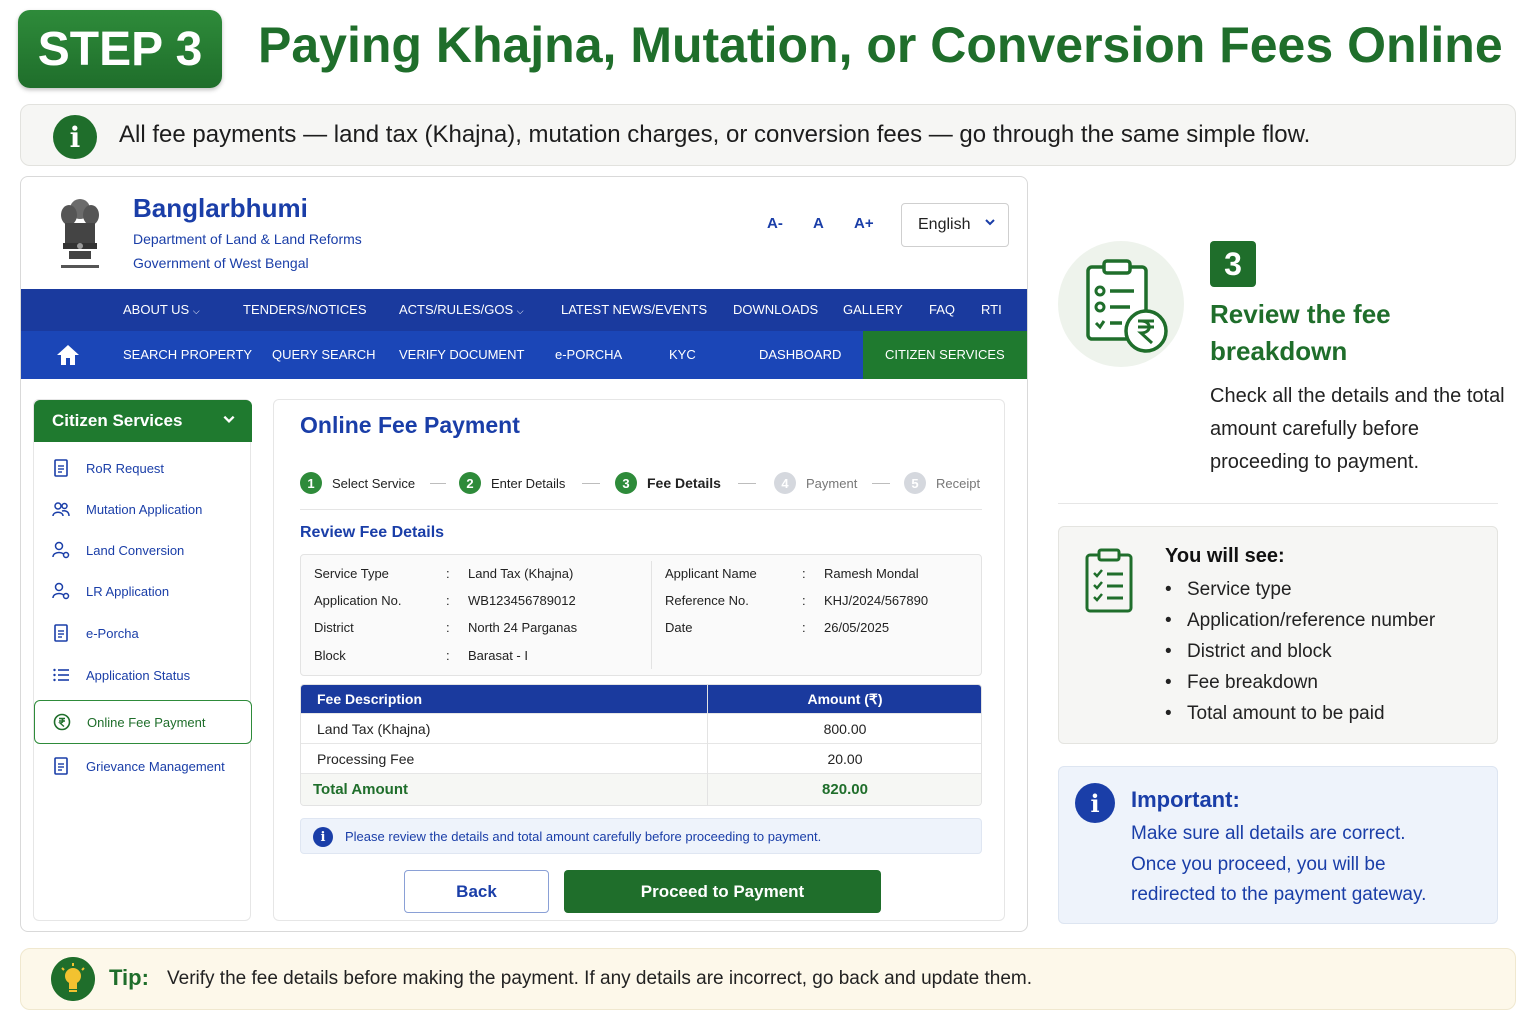  I want to click on detail-value: WB123456789012, so click(522, 600).